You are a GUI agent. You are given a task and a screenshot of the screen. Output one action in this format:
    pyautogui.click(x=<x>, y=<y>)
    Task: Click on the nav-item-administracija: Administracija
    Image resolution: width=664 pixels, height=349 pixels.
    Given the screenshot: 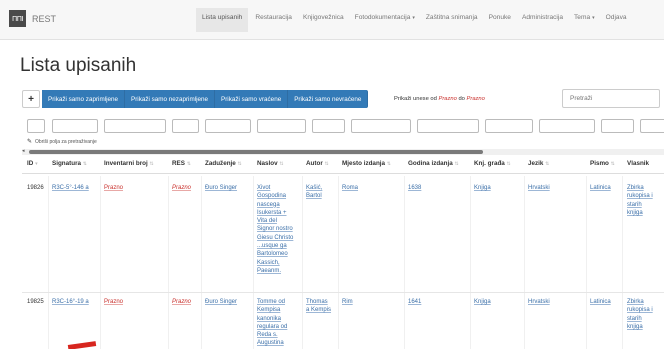 What is the action you would take?
    pyautogui.click(x=542, y=23)
    